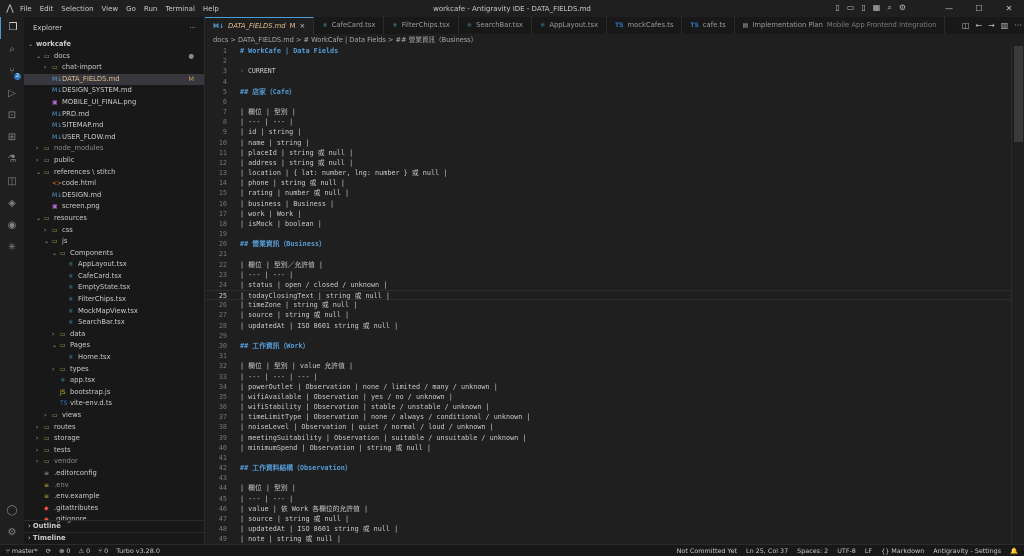 The image size is (1024, 556). I want to click on outline-section: › Outline, so click(114, 526).